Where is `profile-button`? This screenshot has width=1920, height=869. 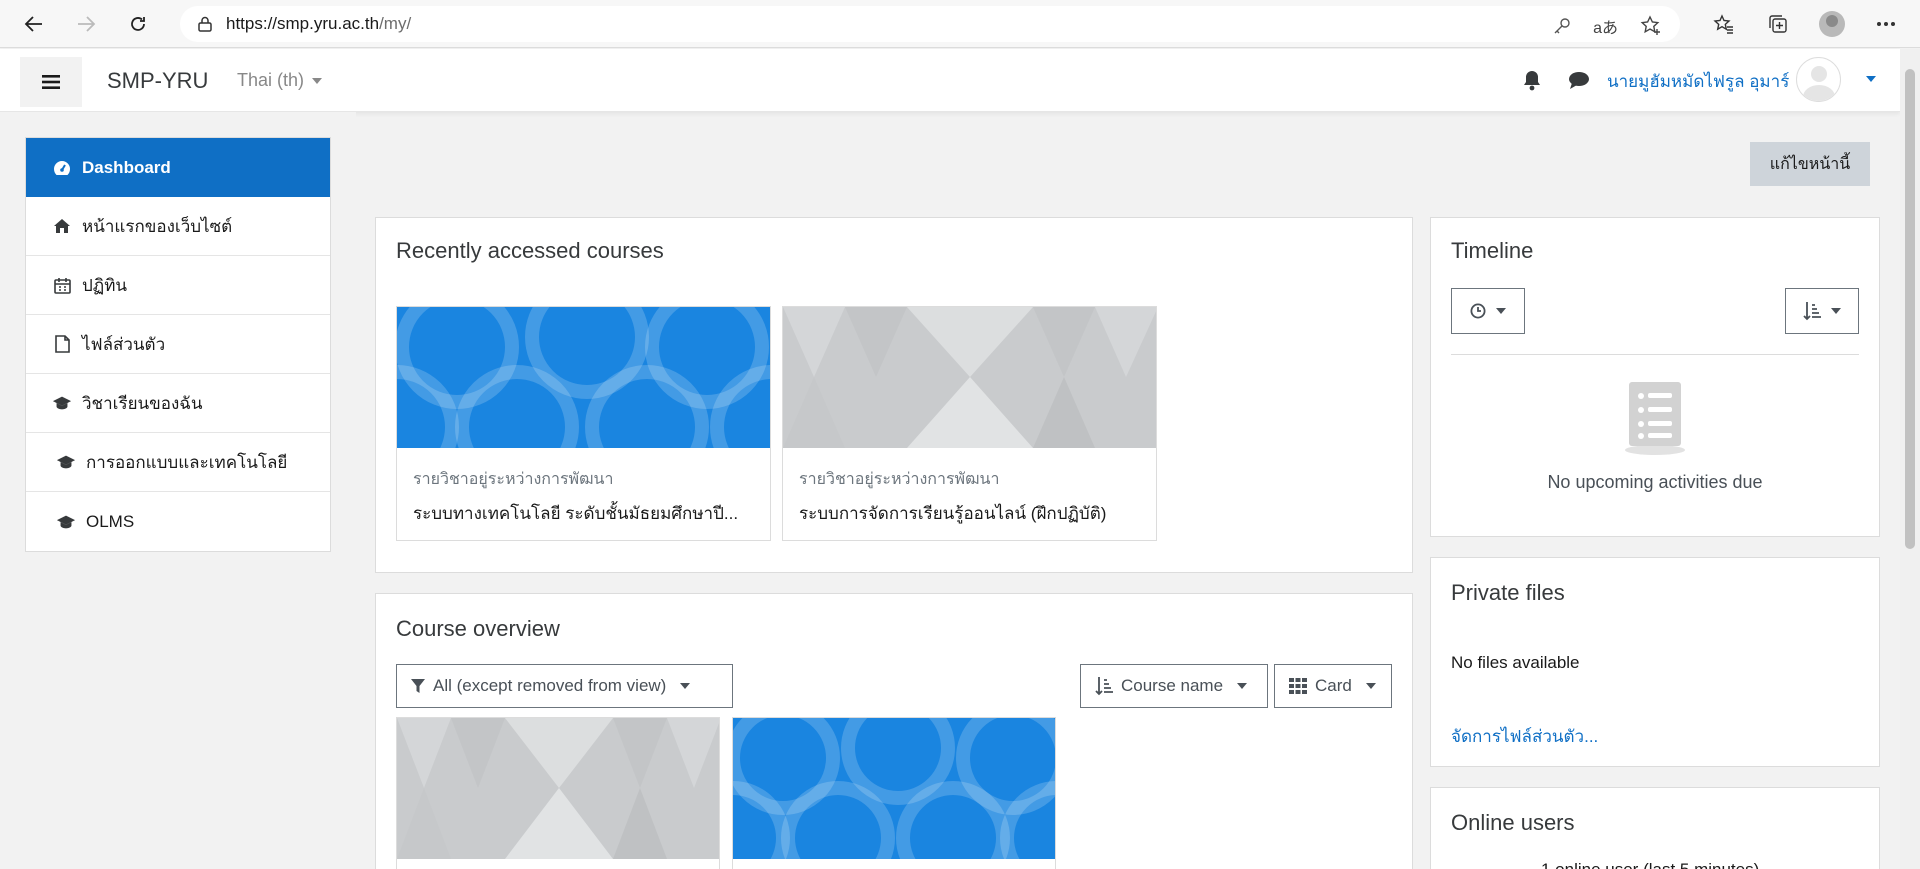
profile-button is located at coordinates (1832, 24).